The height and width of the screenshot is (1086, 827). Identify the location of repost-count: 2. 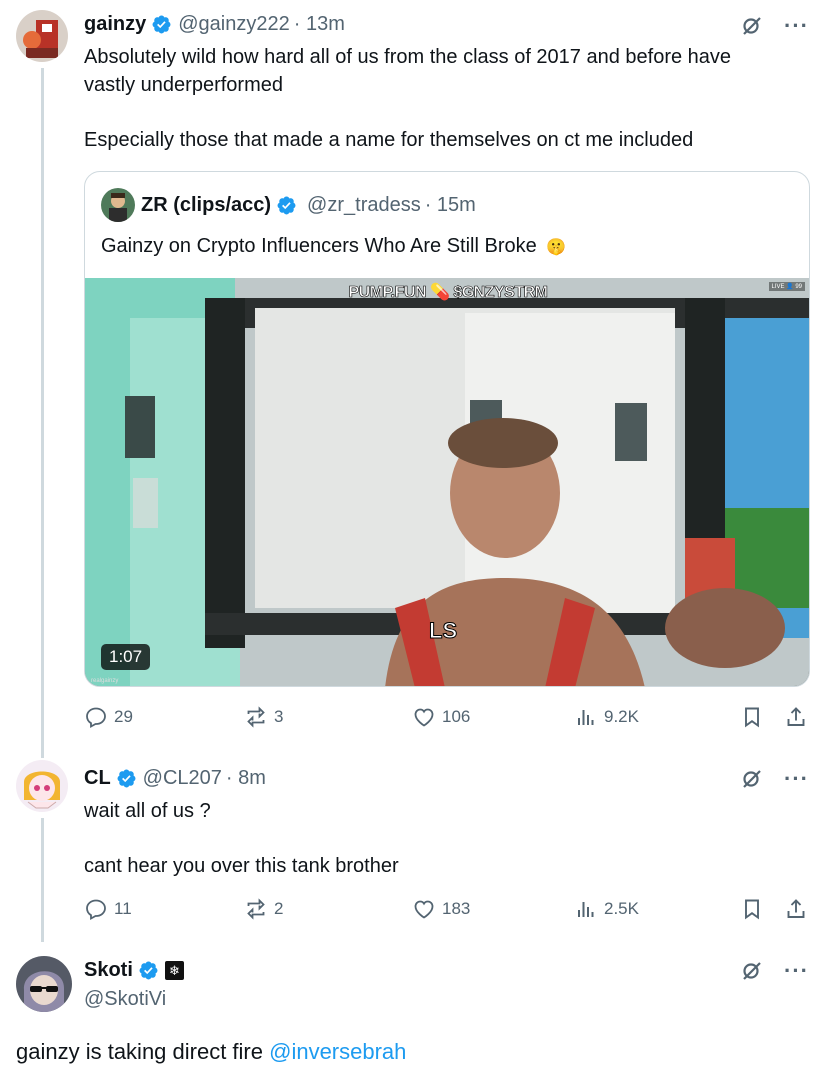
(279, 908).